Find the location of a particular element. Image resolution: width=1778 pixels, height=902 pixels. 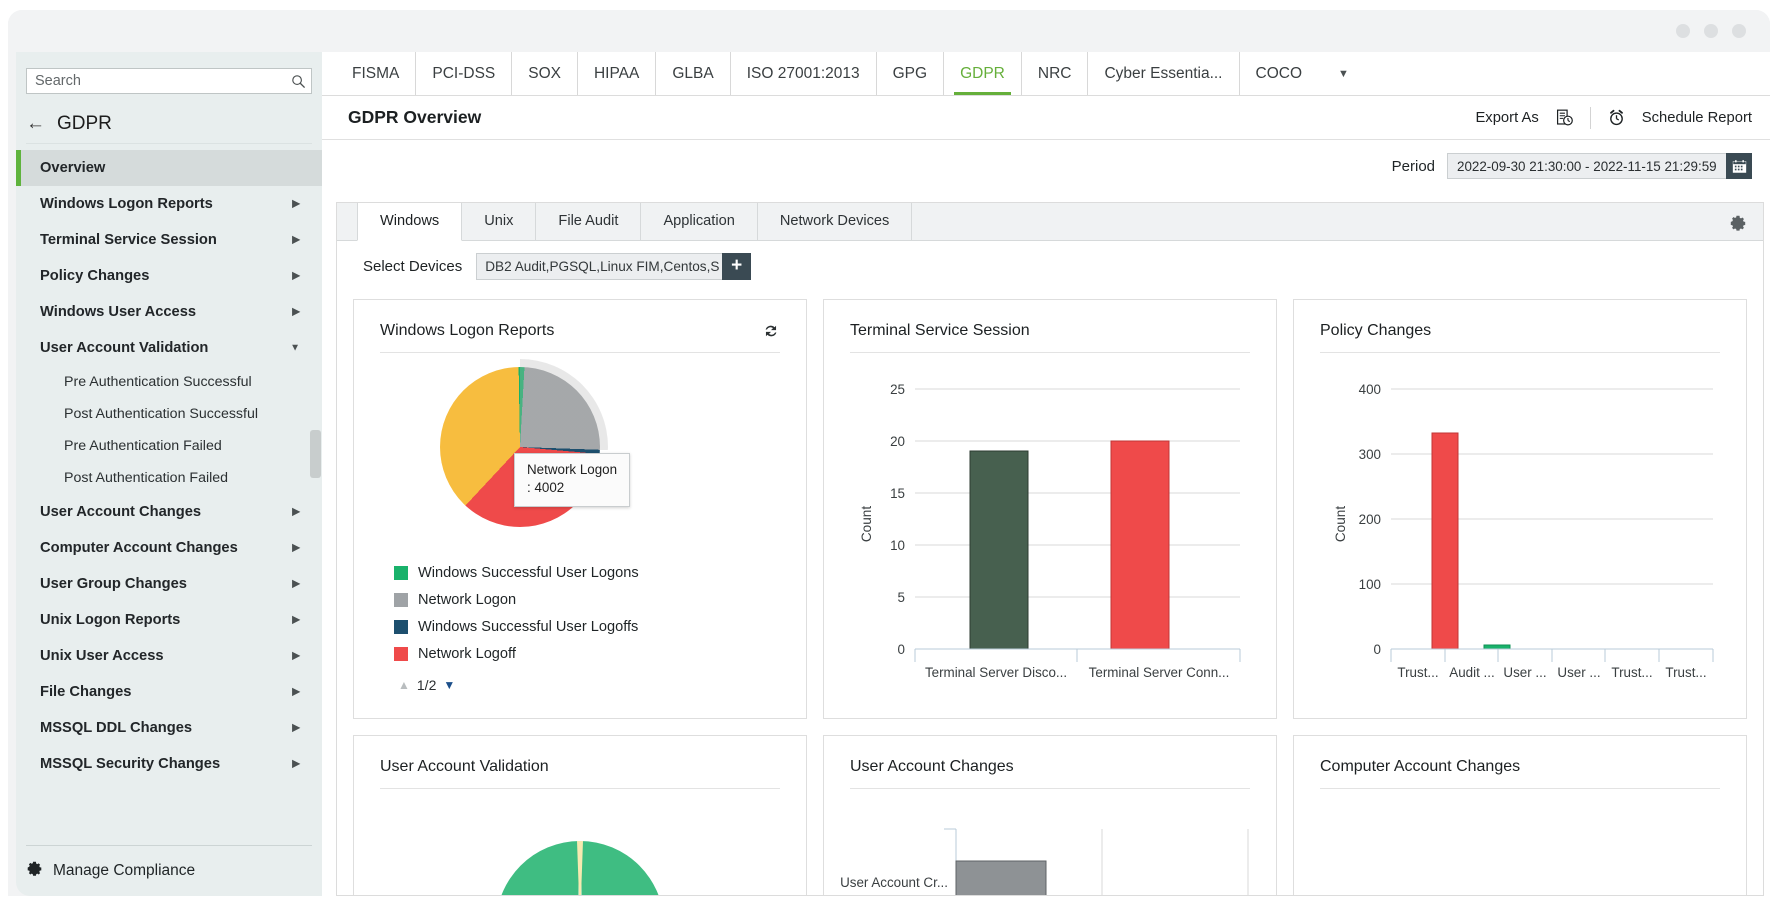

card-title: Computer Account Changes is located at coordinates (1420, 766).